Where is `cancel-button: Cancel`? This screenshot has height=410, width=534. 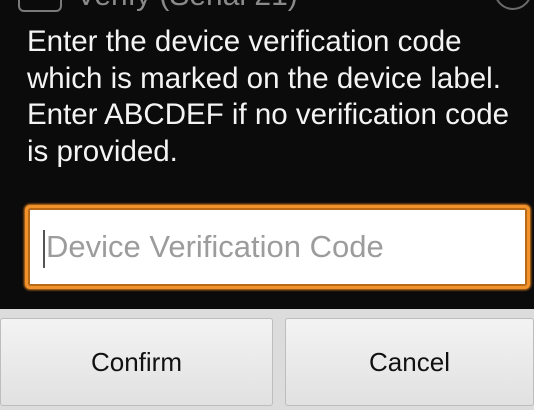
cancel-button: Cancel is located at coordinates (409, 362).